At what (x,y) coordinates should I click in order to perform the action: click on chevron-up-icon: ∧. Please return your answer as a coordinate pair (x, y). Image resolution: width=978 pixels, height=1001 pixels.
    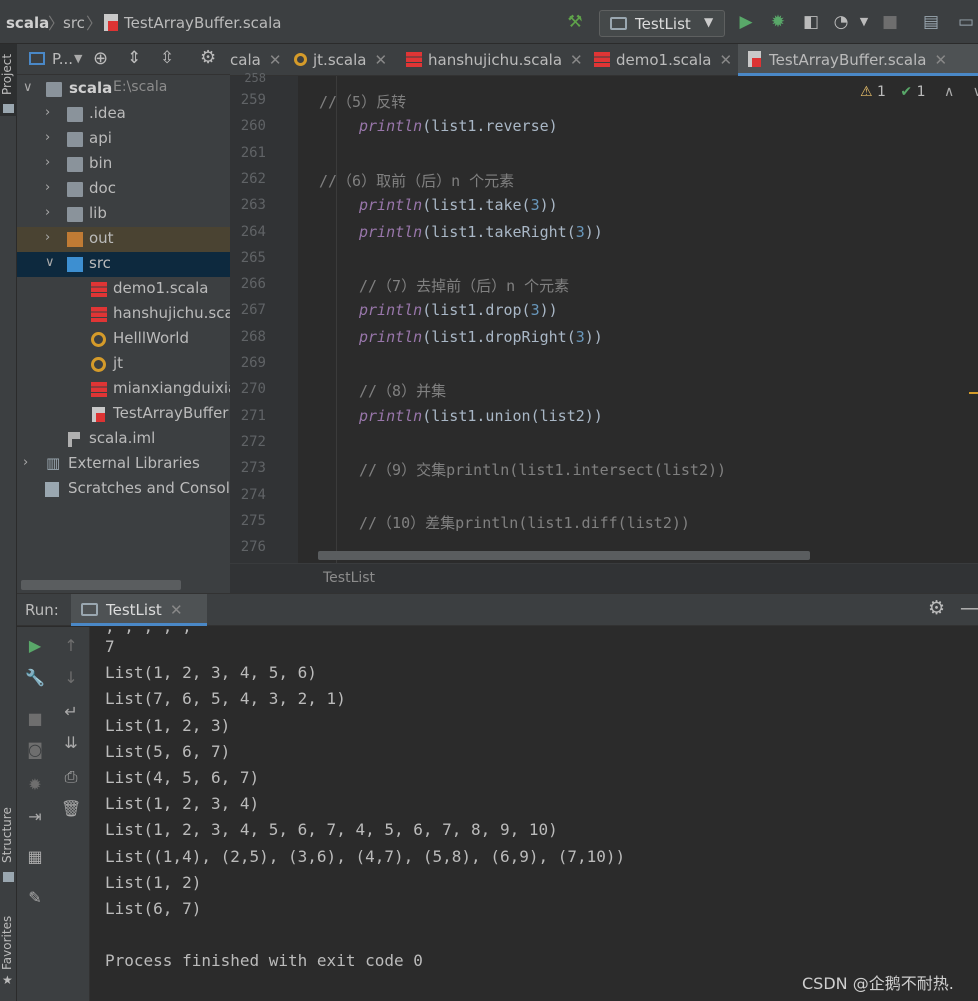
    Looking at the image, I should click on (949, 92).